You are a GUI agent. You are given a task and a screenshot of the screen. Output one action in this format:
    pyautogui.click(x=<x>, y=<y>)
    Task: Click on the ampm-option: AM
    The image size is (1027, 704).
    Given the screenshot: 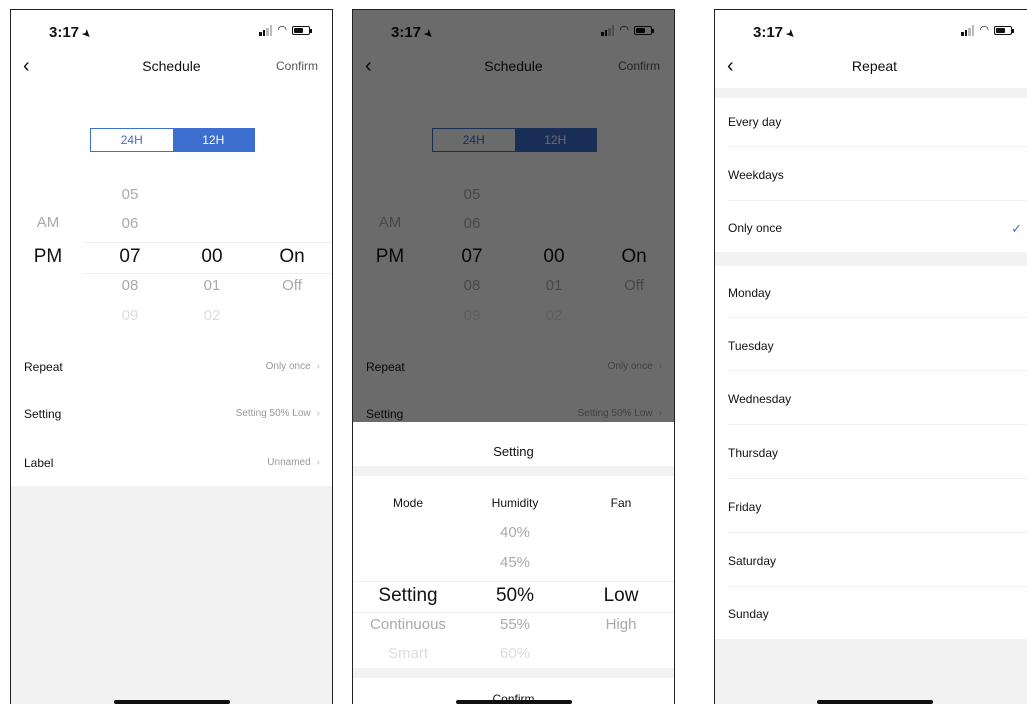 What is the action you would take?
    pyautogui.click(x=48, y=222)
    